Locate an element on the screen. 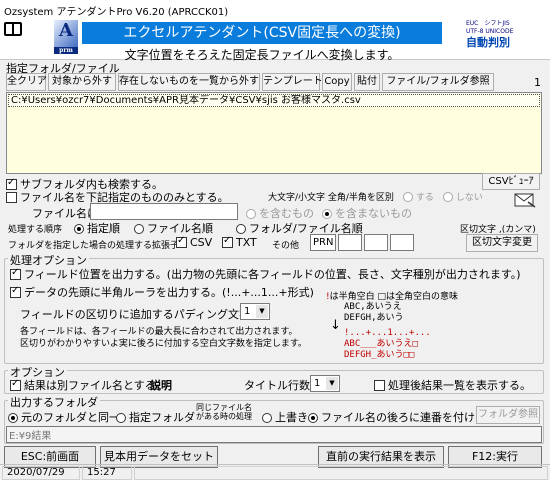  file-count: 1 is located at coordinates (537, 82).